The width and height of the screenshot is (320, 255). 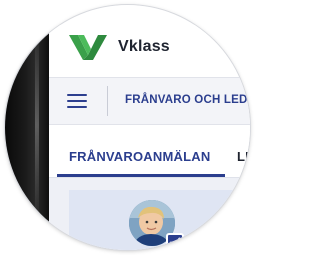 I want to click on checkbox-checked-icon, so click(x=175, y=241).